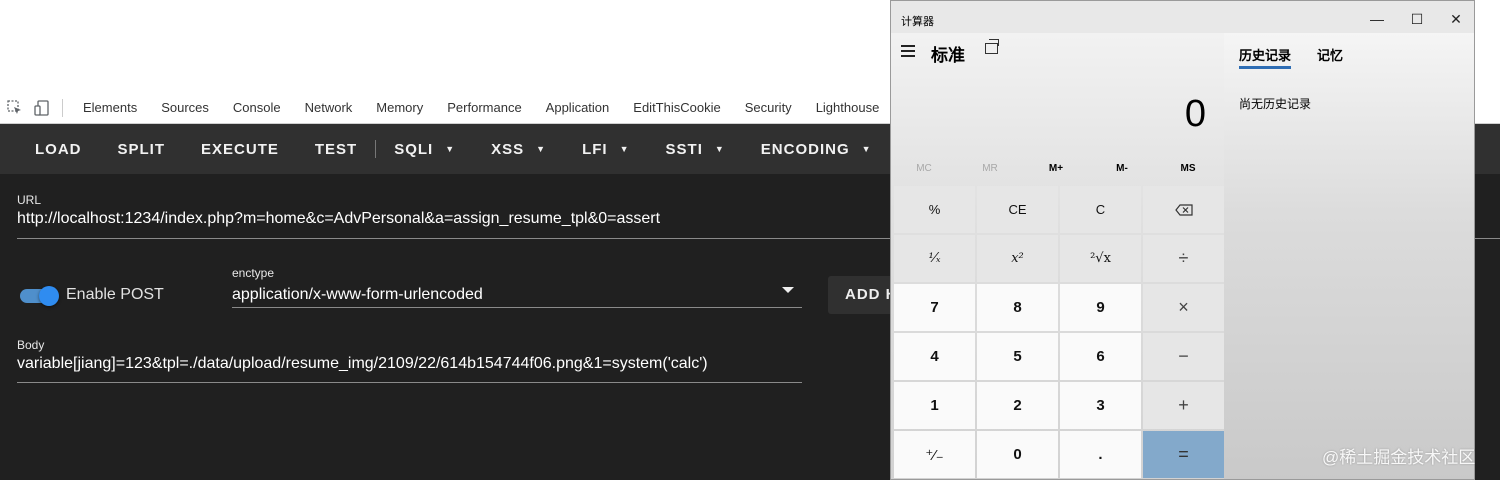 This screenshot has height=480, width=1500. I want to click on device-toolbar-icon, so click(42, 108).